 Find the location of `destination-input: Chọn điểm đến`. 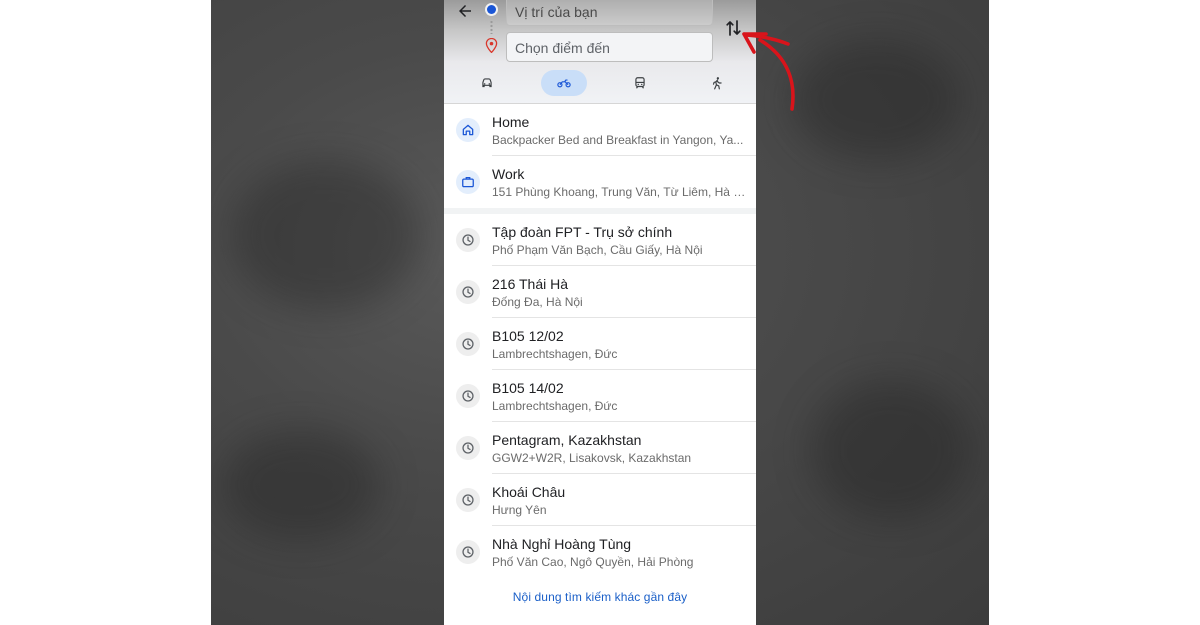

destination-input: Chọn điểm đến is located at coordinates (609, 47).